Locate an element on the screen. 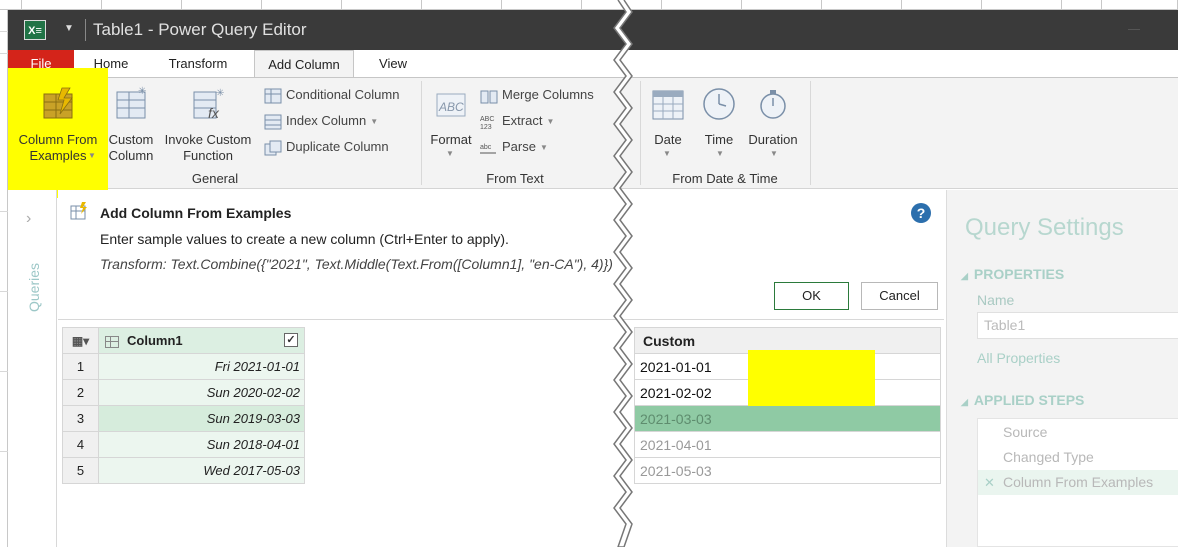 This screenshot has height=547, width=1178. properties-section: ◢ PROPERTIES is located at coordinates (1012, 274).